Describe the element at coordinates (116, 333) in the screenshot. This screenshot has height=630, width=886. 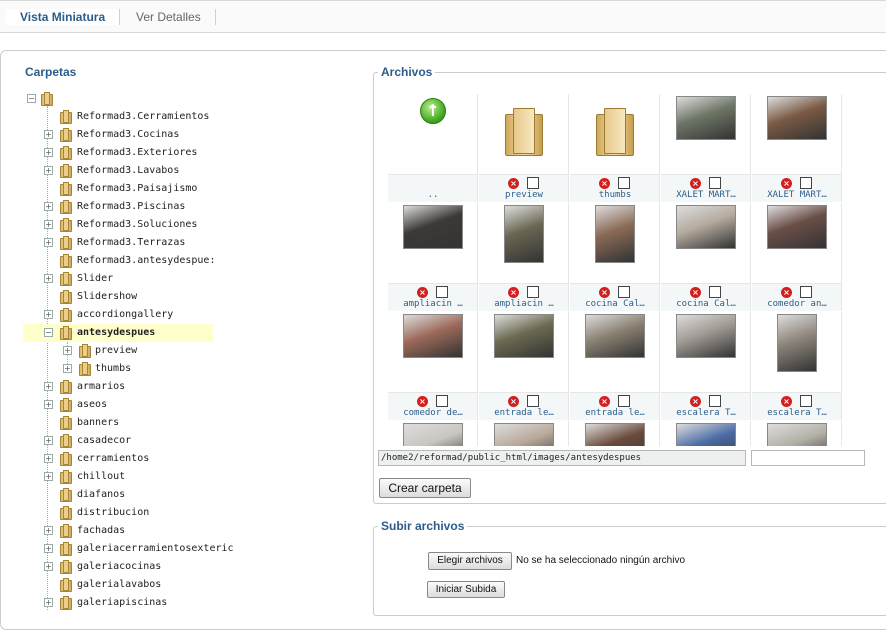
I see `tree-item-label: antesydespues` at that location.